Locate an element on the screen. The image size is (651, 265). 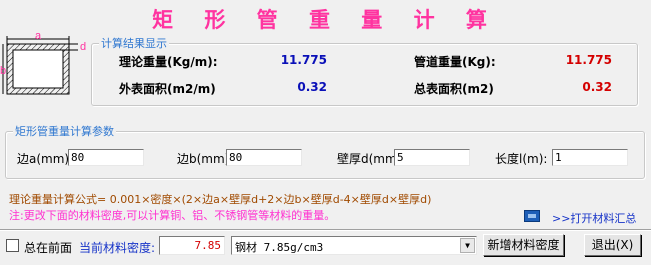
side-b-input: 80 is located at coordinates (264, 157).